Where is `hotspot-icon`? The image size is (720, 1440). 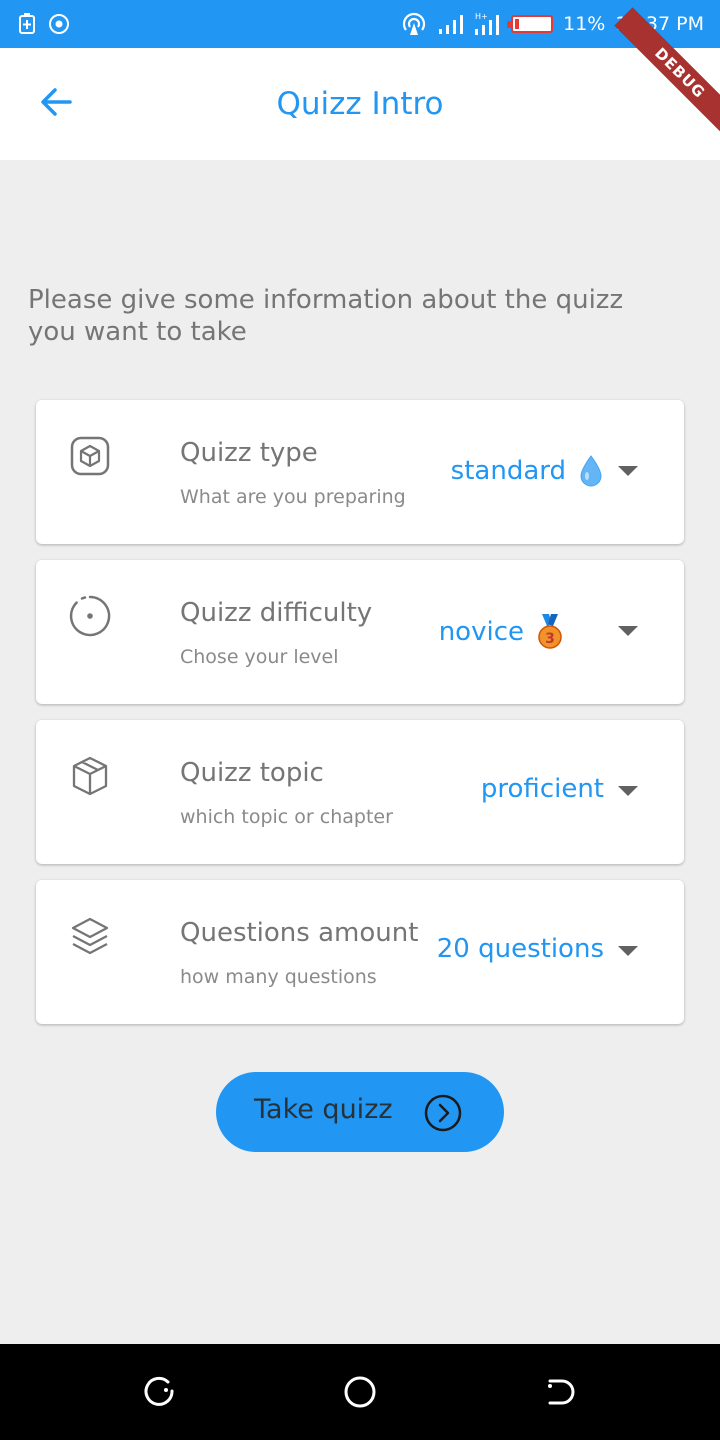 hotspot-icon is located at coordinates (414, 23).